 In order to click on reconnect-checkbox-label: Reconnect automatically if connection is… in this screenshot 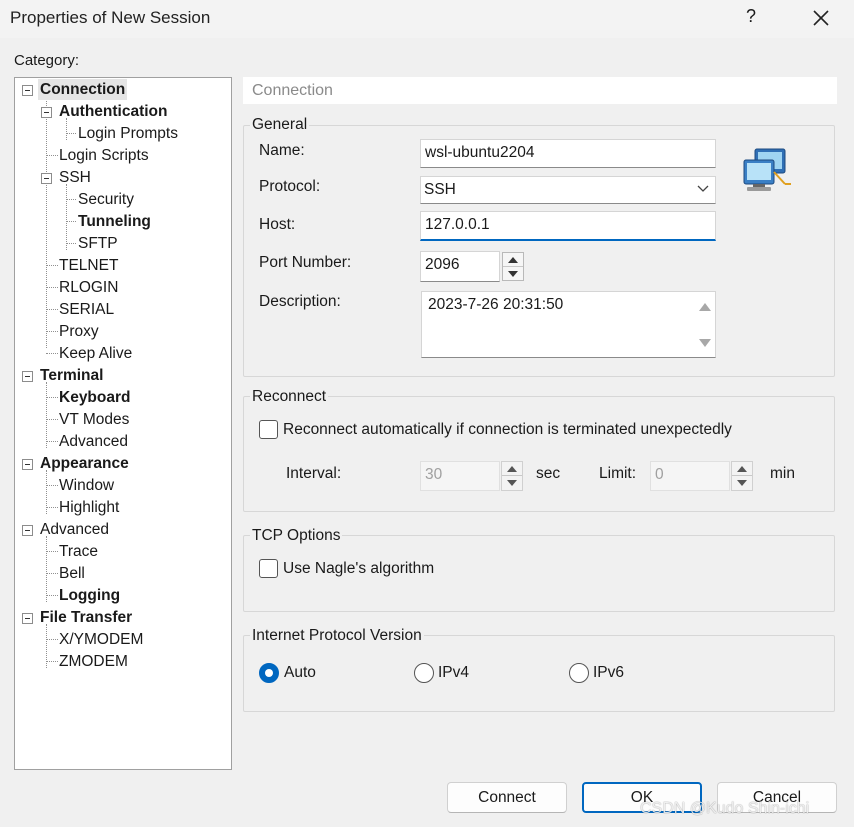, I will do `click(507, 430)`.